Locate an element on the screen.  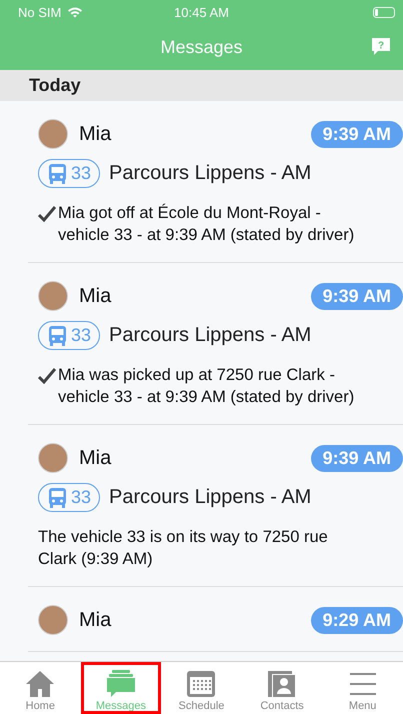
calendar-icon is located at coordinates (201, 684).